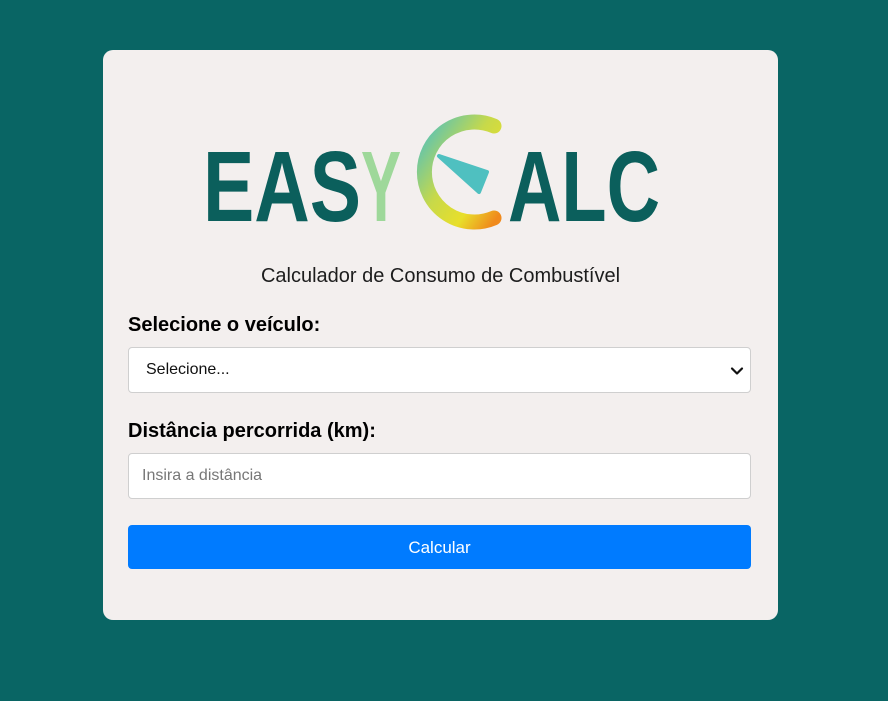 The image size is (888, 701). Describe the element at coordinates (584, 185) in the screenshot. I see `svg-text: ALC` at that location.